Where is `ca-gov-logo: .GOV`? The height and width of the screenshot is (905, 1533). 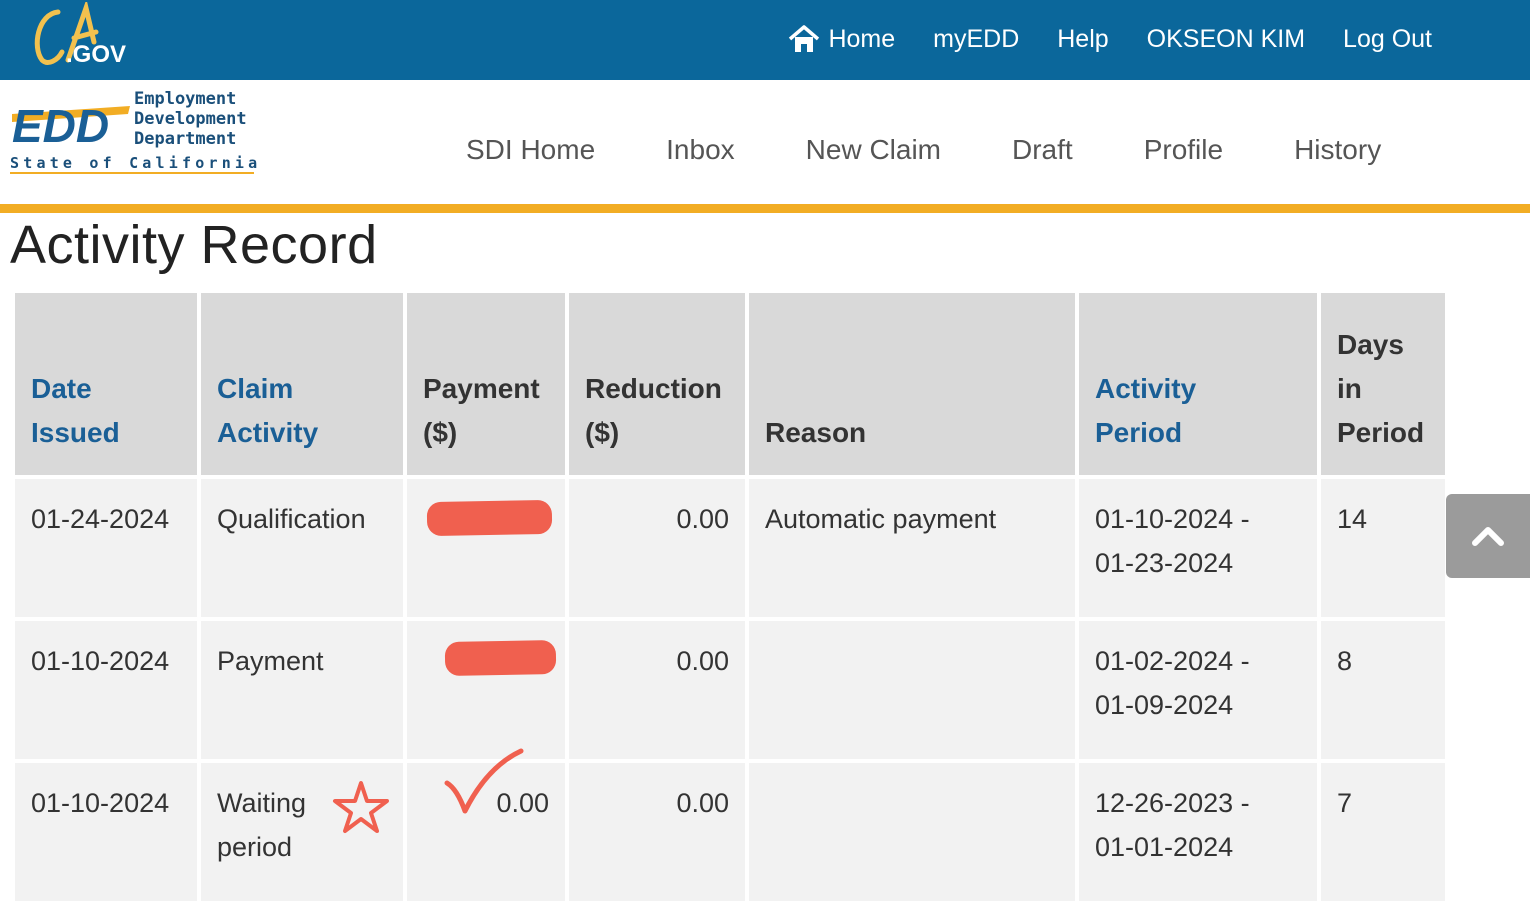
ca-gov-logo: .GOV is located at coordinates (78, 37).